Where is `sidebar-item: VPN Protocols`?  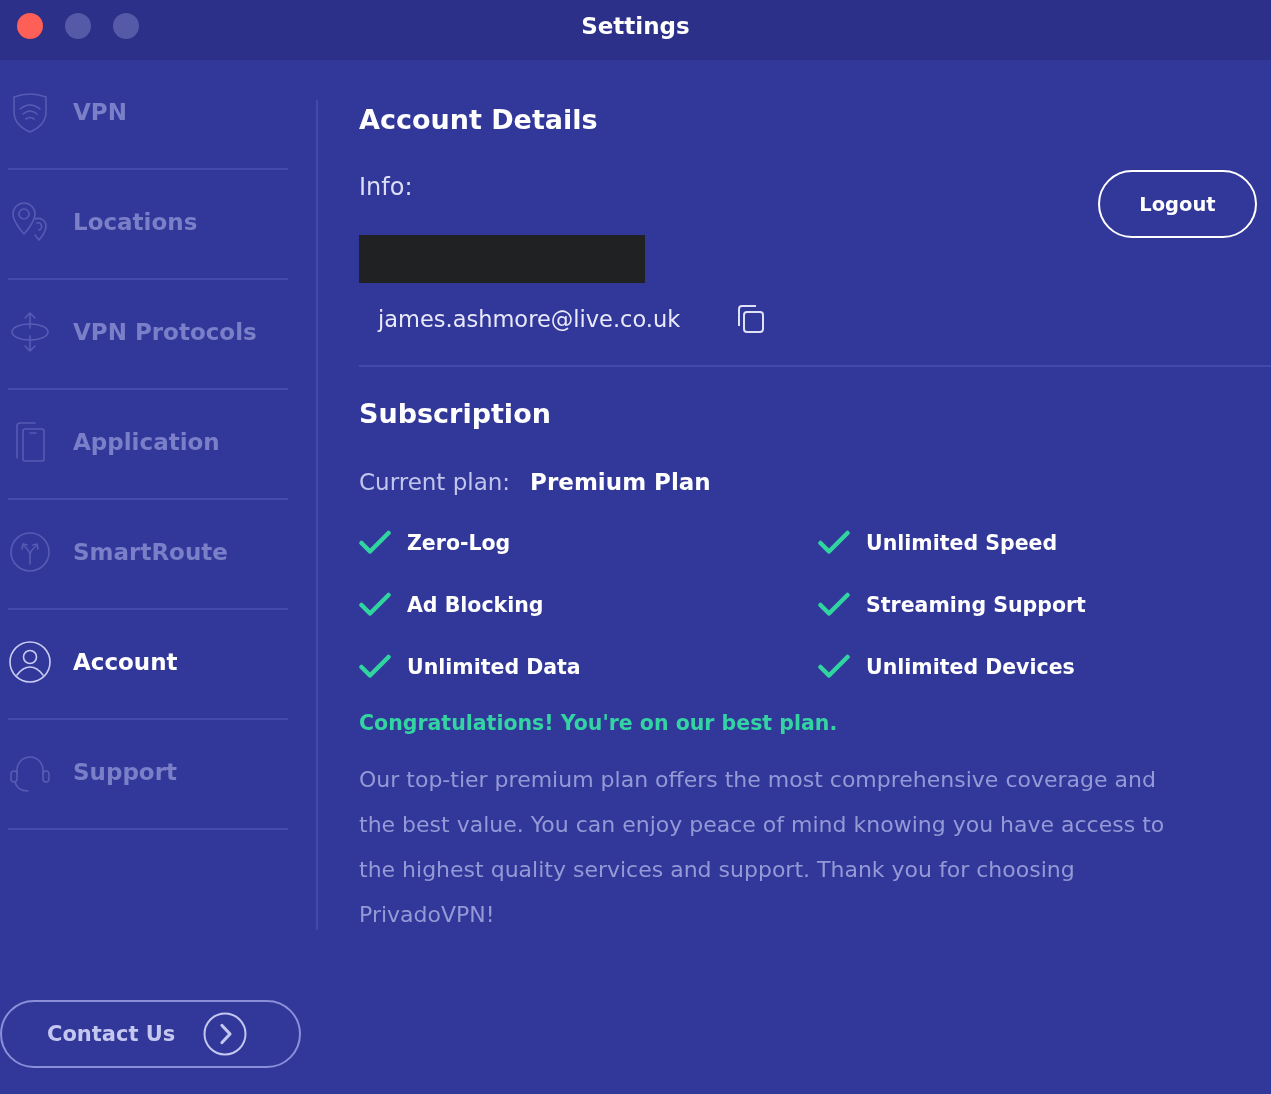 sidebar-item: VPN Protocols is located at coordinates (148, 335).